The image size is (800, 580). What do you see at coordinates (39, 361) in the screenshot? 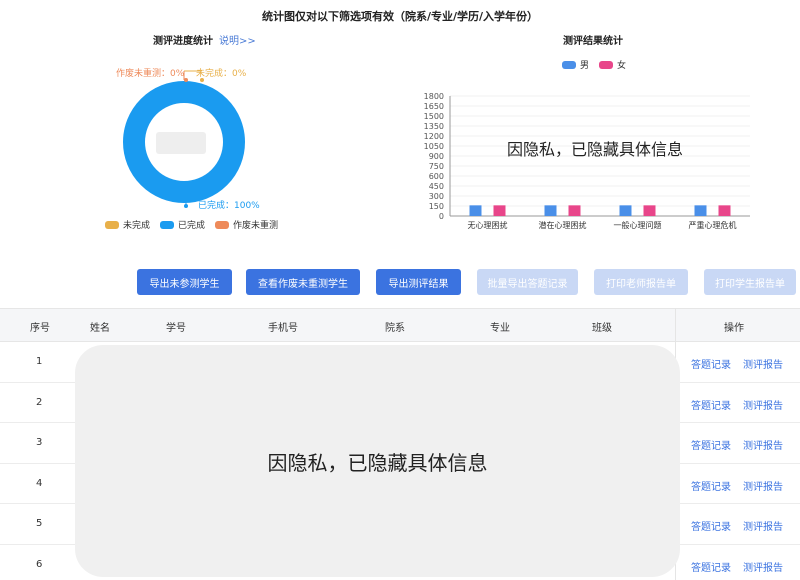
I see `row-index: 1` at bounding box center [39, 361].